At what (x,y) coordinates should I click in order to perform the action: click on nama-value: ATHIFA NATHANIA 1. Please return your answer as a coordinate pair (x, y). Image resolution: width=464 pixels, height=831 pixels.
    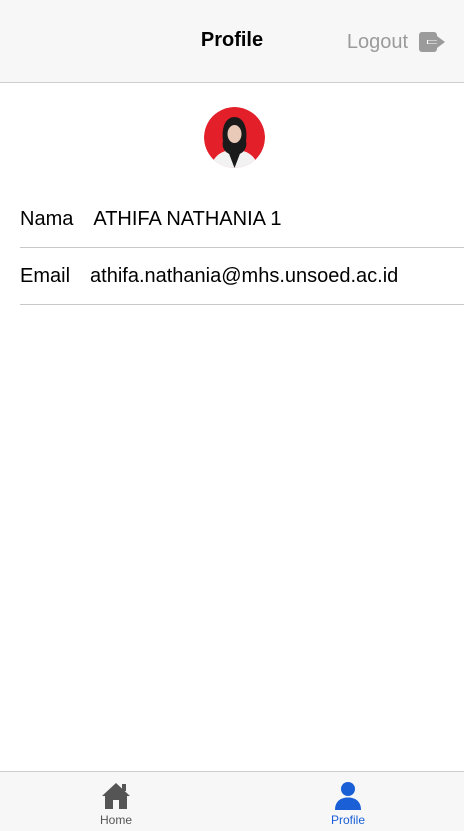
    Looking at the image, I should click on (187, 218).